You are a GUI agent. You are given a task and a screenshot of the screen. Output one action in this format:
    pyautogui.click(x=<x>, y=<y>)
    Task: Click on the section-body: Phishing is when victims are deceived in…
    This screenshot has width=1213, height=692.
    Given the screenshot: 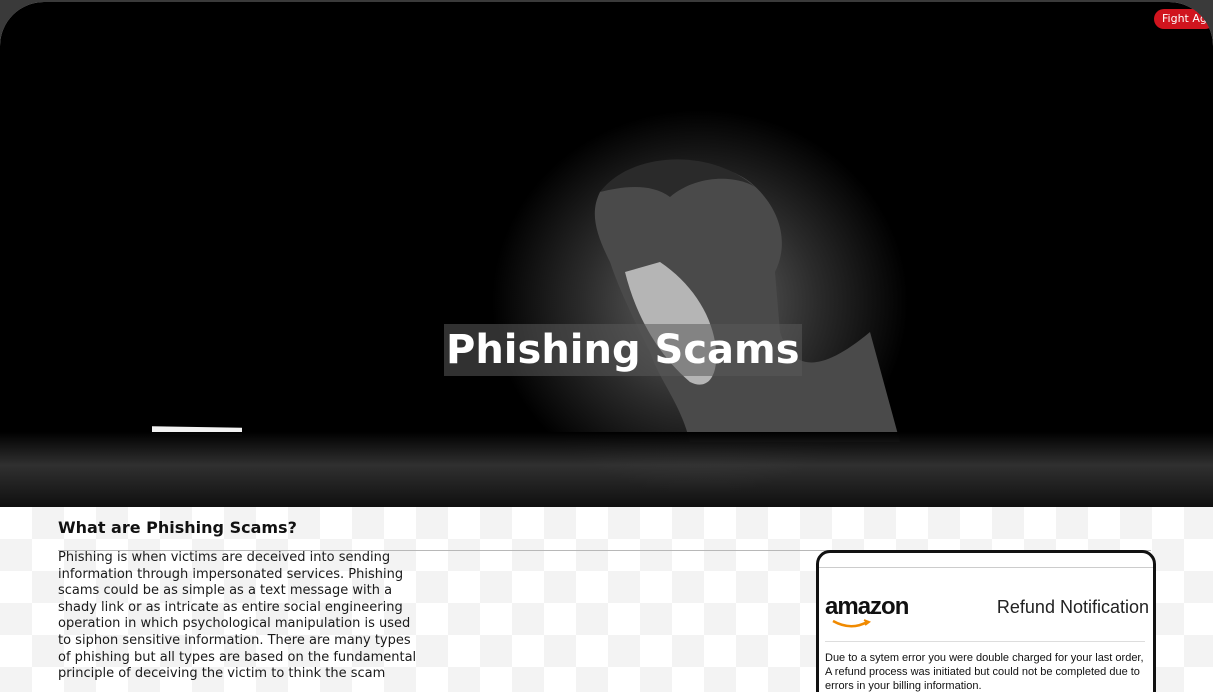 What is the action you would take?
    pyautogui.click(x=237, y=616)
    